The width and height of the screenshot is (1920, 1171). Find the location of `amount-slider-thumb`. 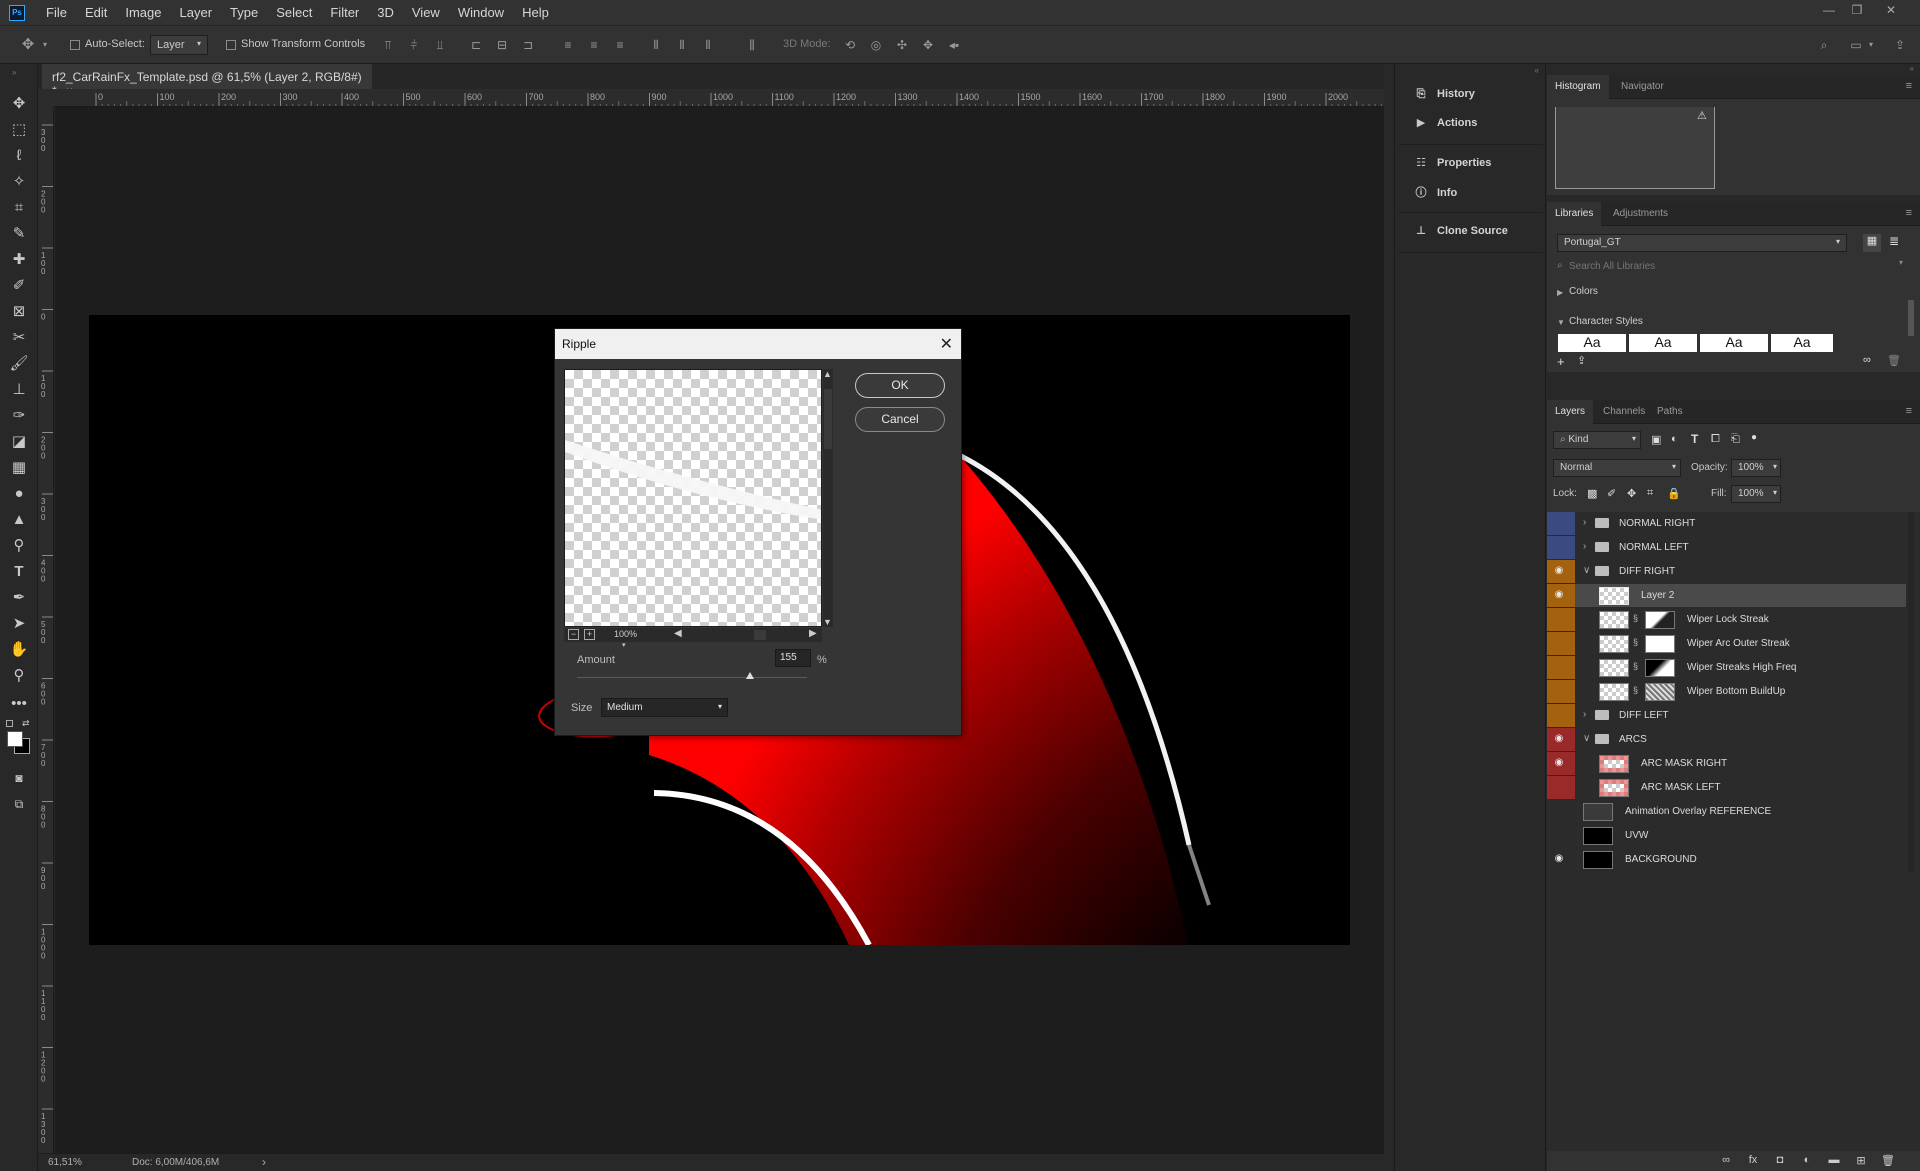

amount-slider-thumb is located at coordinates (749, 675).